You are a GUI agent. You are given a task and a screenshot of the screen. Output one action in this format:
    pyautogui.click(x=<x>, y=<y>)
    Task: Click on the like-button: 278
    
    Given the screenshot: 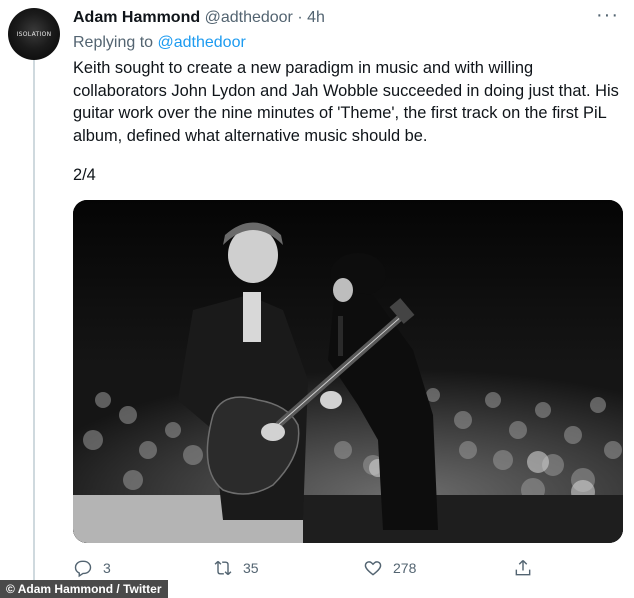 What is the action you would take?
    pyautogui.click(x=389, y=568)
    